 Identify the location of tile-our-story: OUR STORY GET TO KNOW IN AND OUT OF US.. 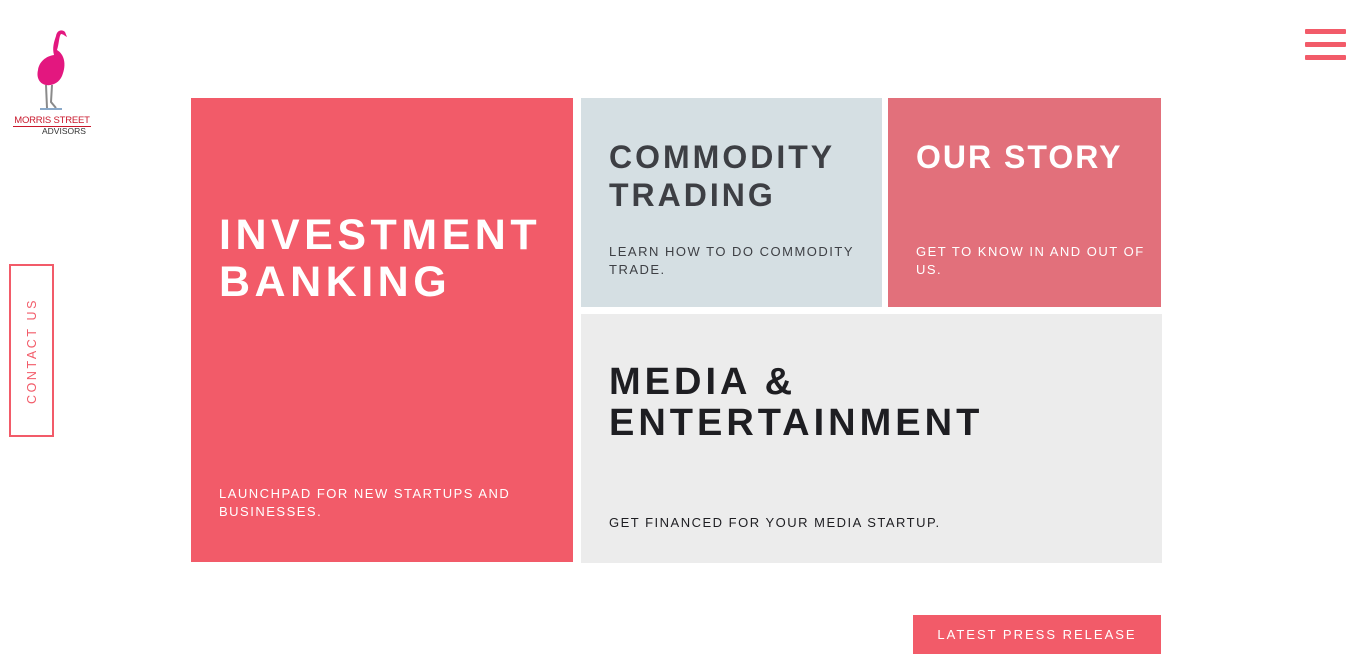
(1024, 202).